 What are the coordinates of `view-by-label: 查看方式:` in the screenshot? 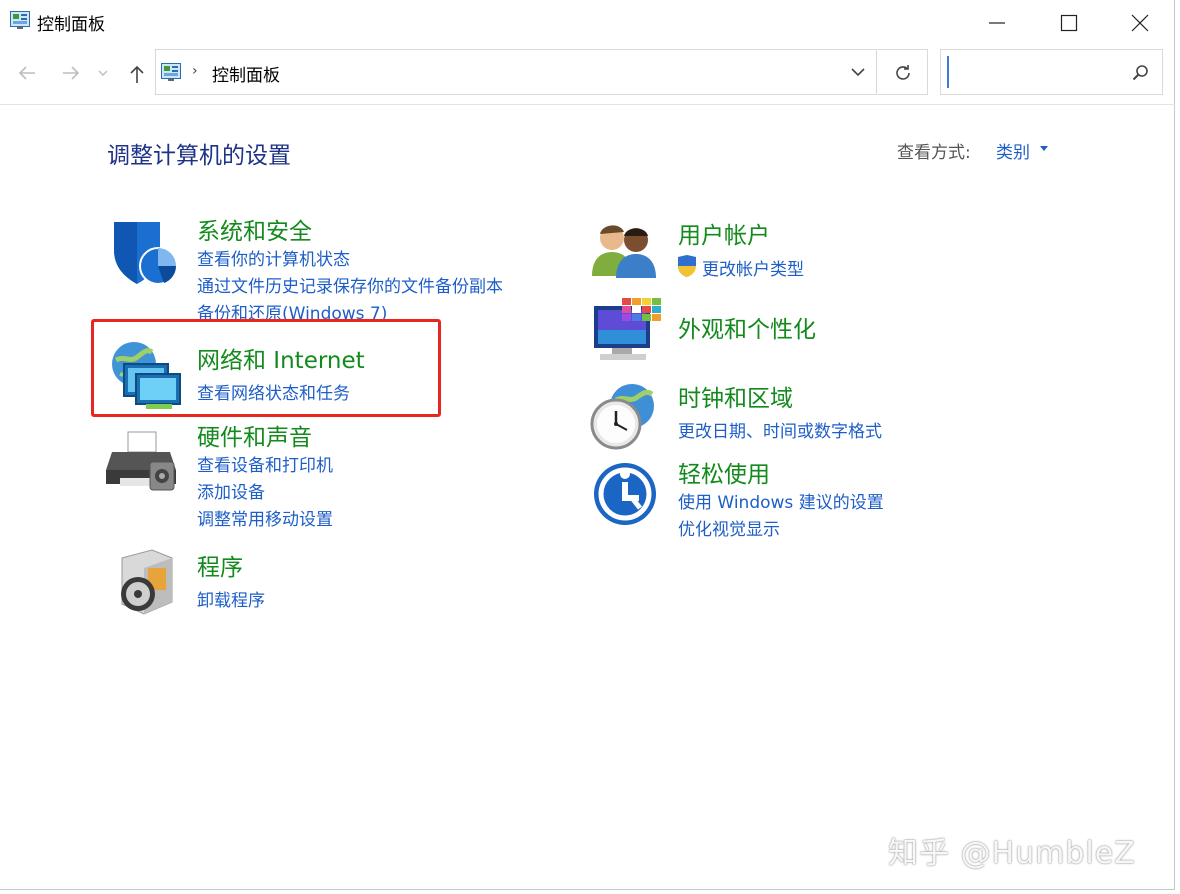 It's located at (934, 153).